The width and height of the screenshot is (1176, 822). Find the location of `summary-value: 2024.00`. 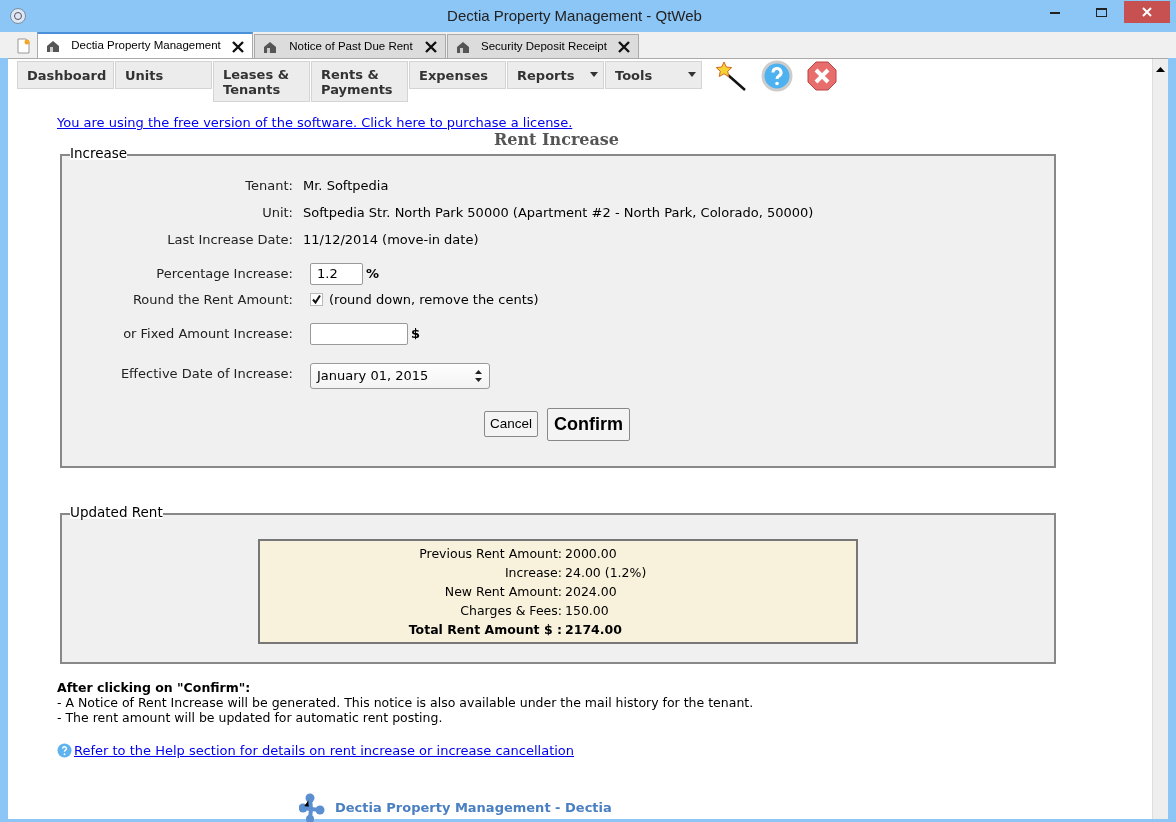

summary-value: 2024.00 is located at coordinates (591, 591).